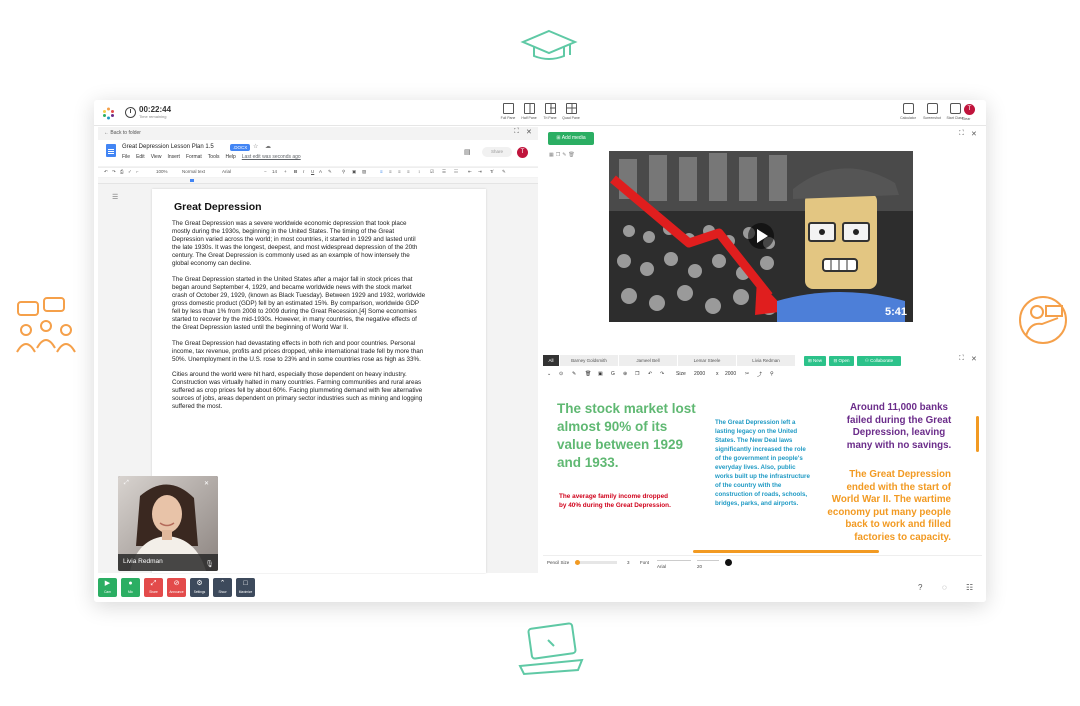  I want to click on pin-icon: ✕, so click(206, 483).